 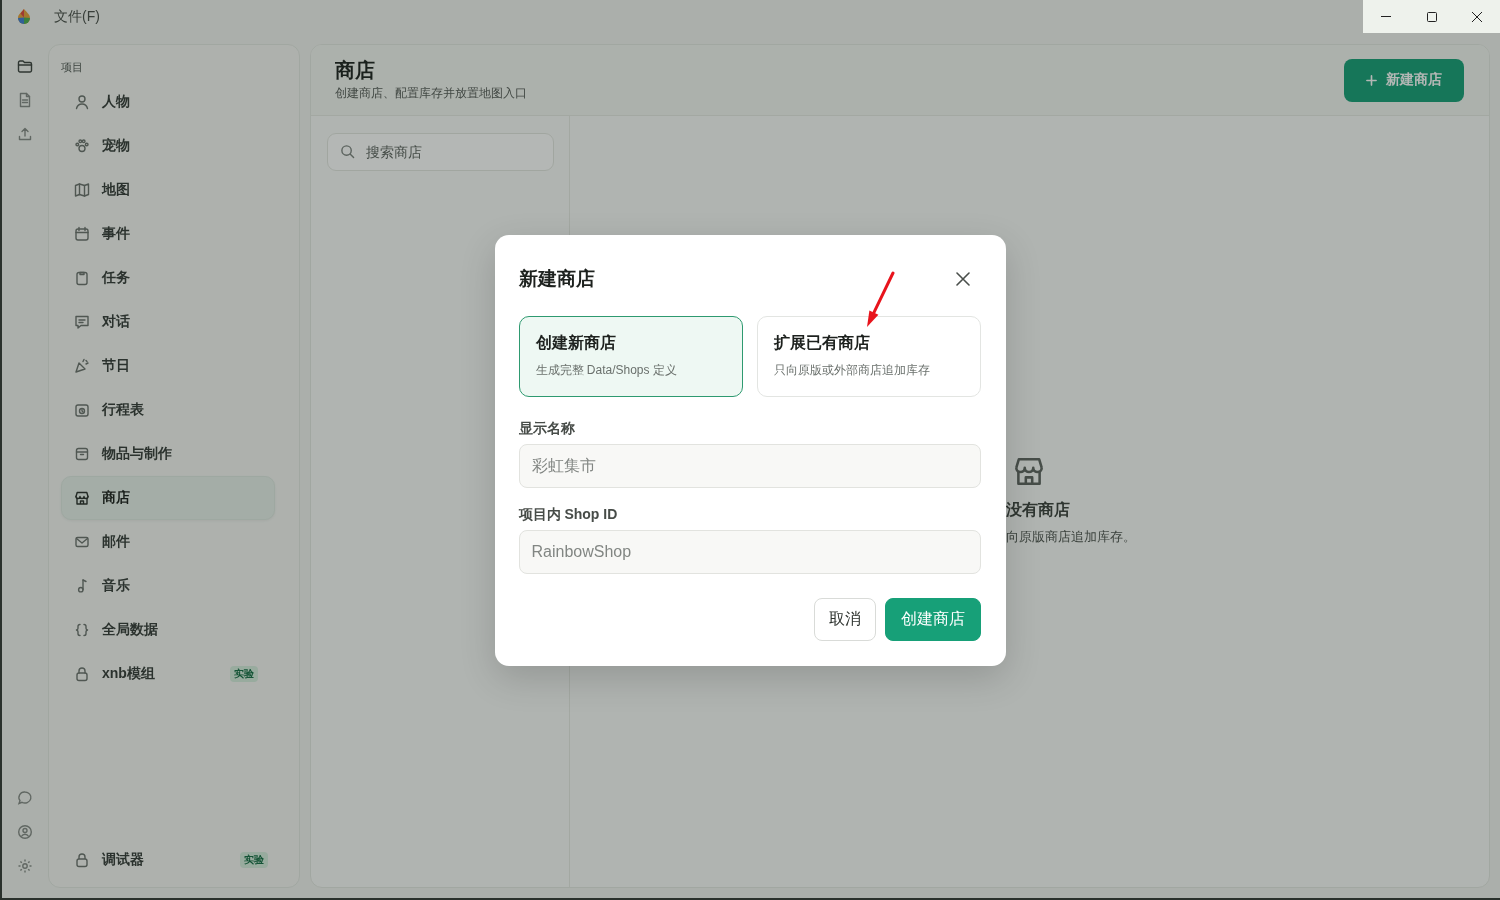 What do you see at coordinates (347, 151) in the screenshot?
I see `search-icon` at bounding box center [347, 151].